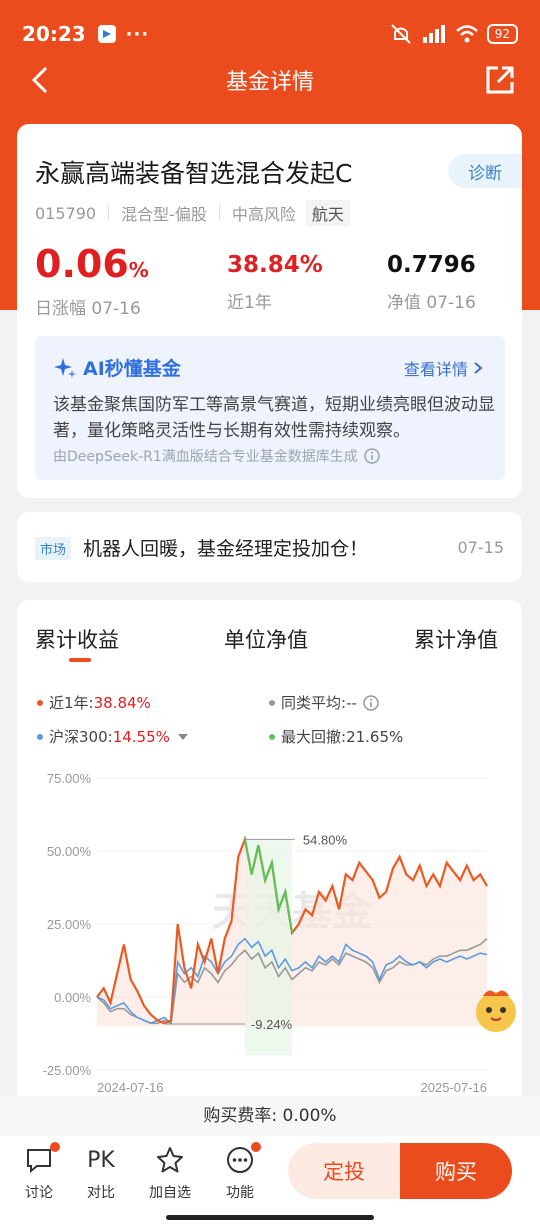 The height and width of the screenshot is (1230, 540). I want to click on one-year-value: 38.84%, so click(275, 265).